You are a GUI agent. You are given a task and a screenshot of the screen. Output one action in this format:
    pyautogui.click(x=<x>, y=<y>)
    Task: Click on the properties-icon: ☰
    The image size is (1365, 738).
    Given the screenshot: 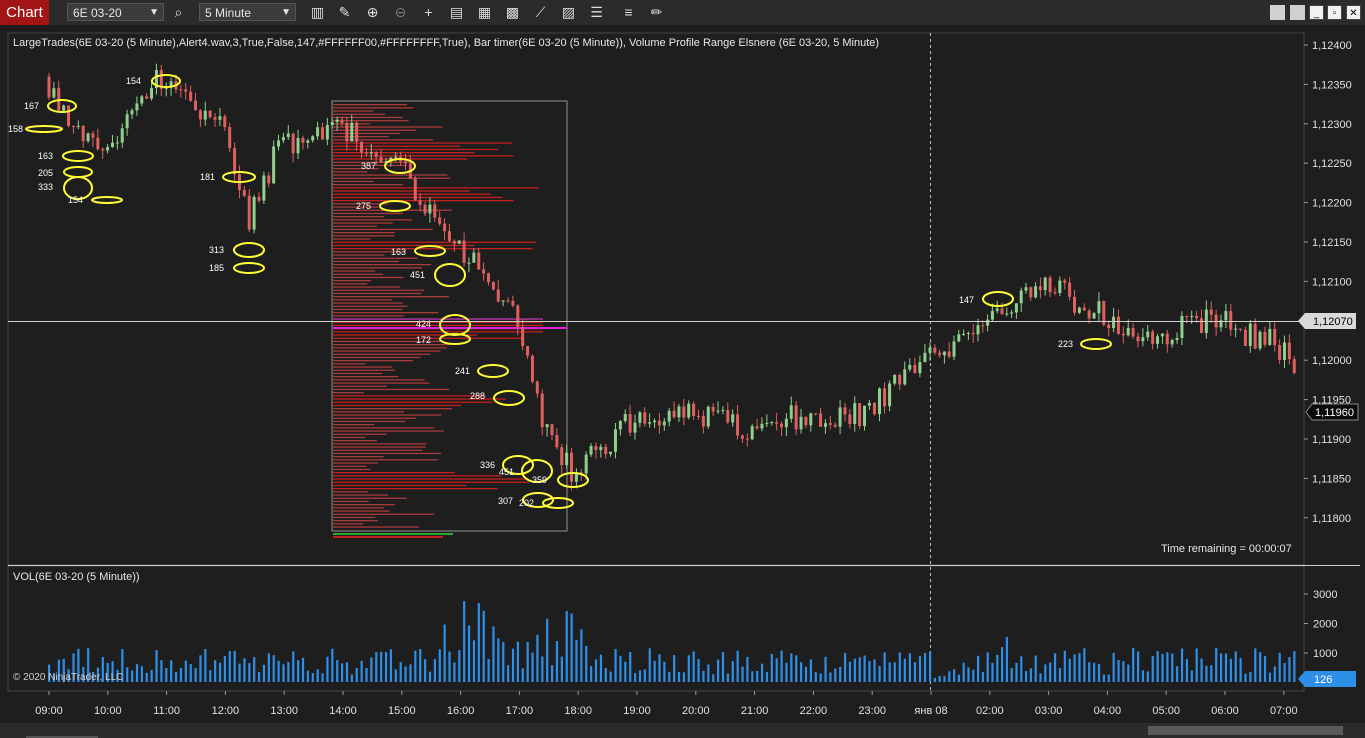 What is the action you would take?
    pyautogui.click(x=596, y=12)
    